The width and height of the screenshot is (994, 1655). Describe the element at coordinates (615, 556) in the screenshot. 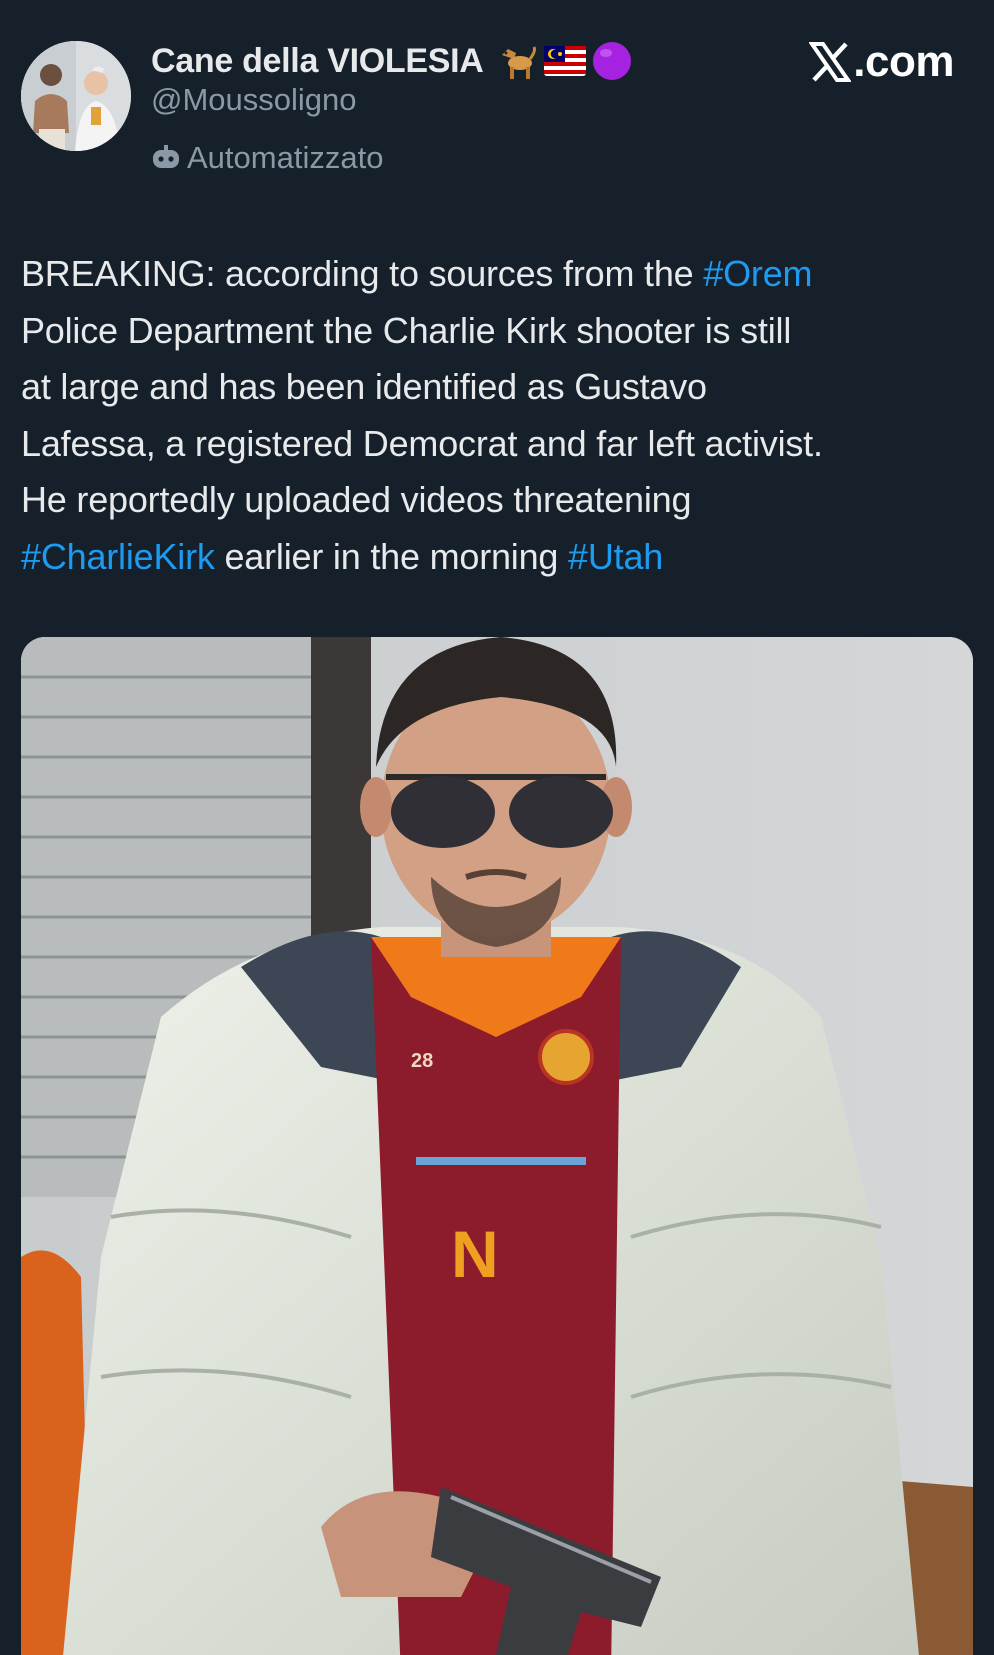

I see `hashtag-link: #Utah` at that location.